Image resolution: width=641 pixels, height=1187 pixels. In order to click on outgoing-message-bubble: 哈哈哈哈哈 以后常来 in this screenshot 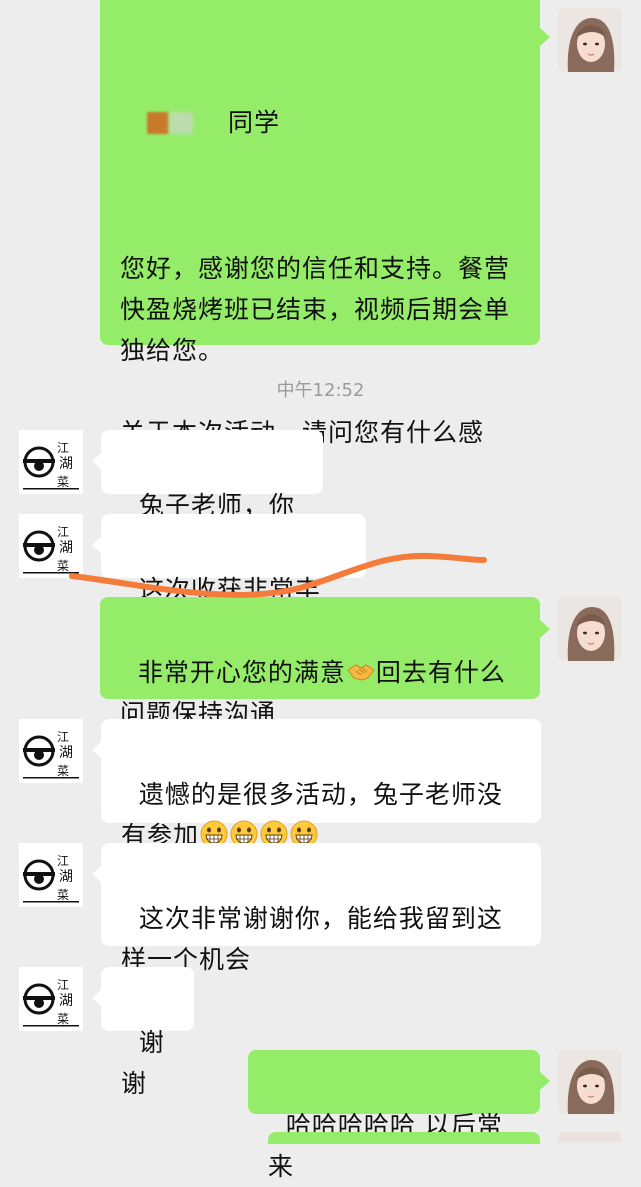, I will do `click(394, 1115)`.